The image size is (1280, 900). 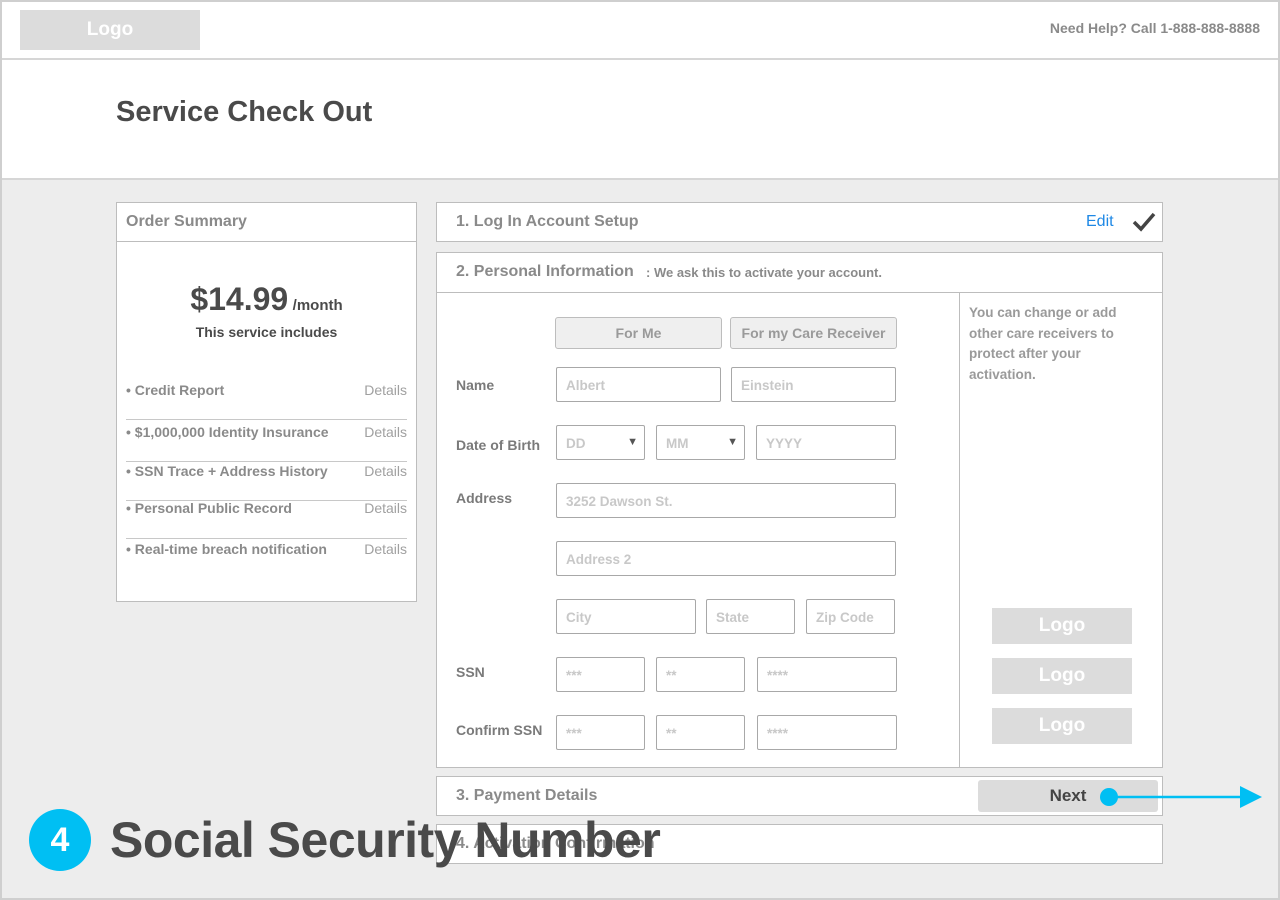 I want to click on price-period: /month, so click(x=317, y=305).